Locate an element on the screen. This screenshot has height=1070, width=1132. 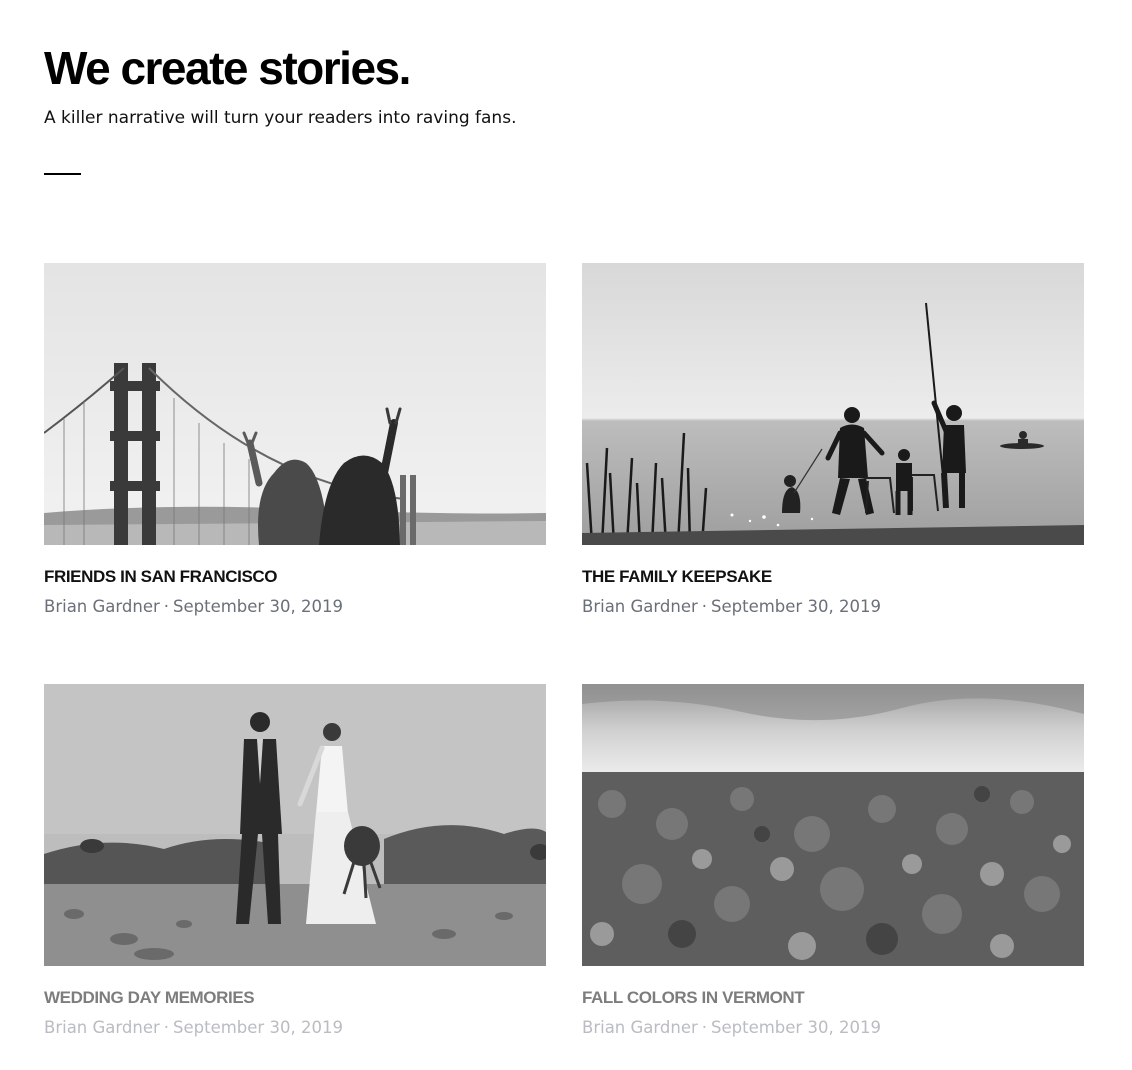
wedding-couple-shore-photo is located at coordinates (295, 825).